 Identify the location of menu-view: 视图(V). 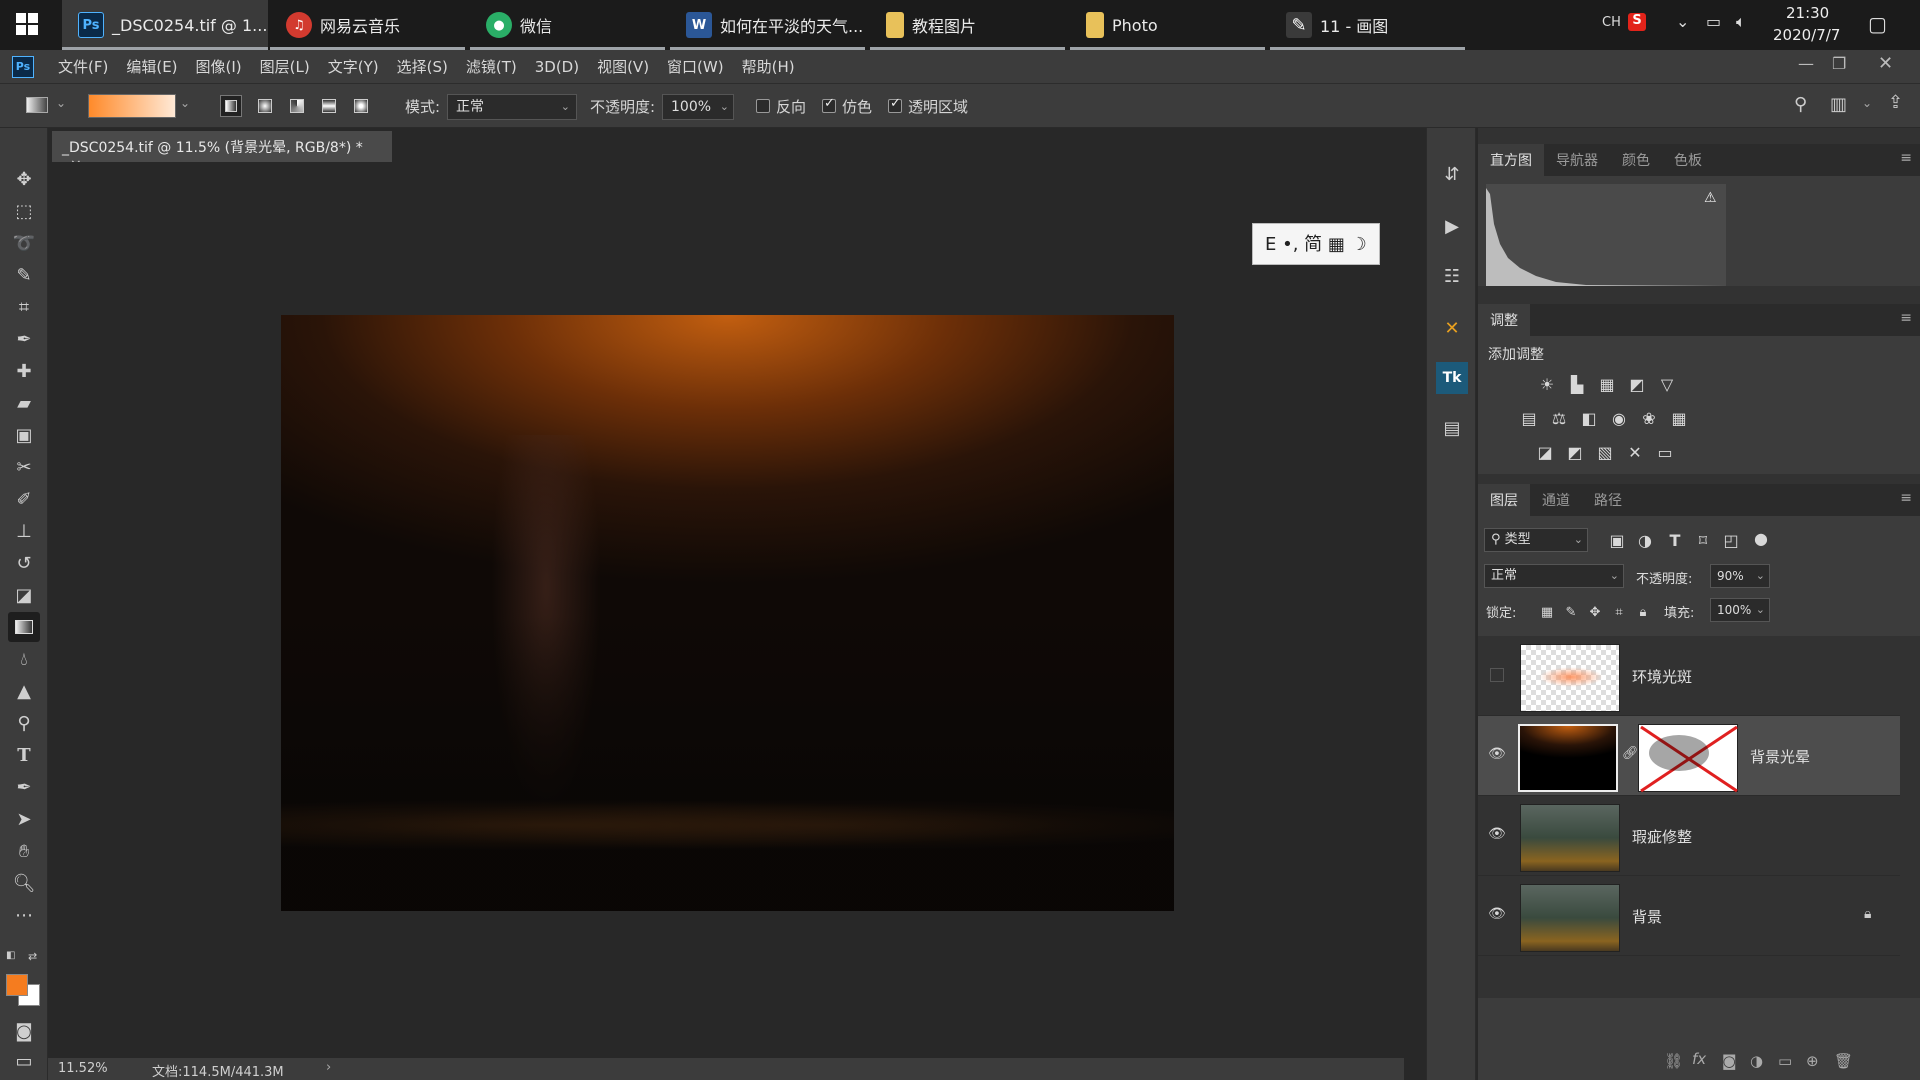
(623, 66).